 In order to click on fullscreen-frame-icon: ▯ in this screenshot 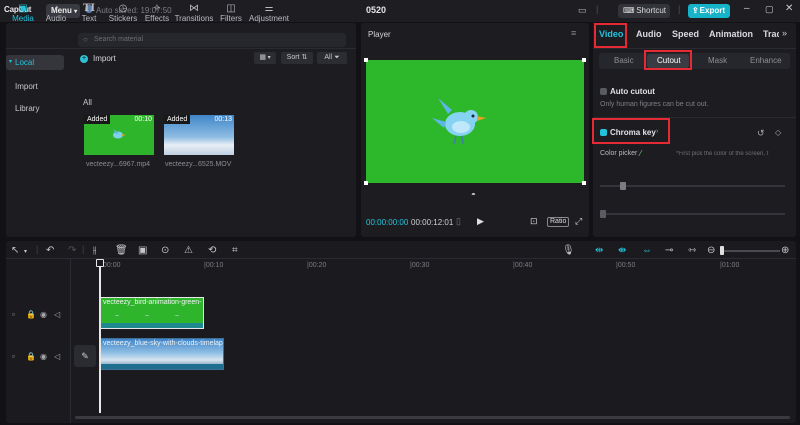, I will do `click(458, 221)`.